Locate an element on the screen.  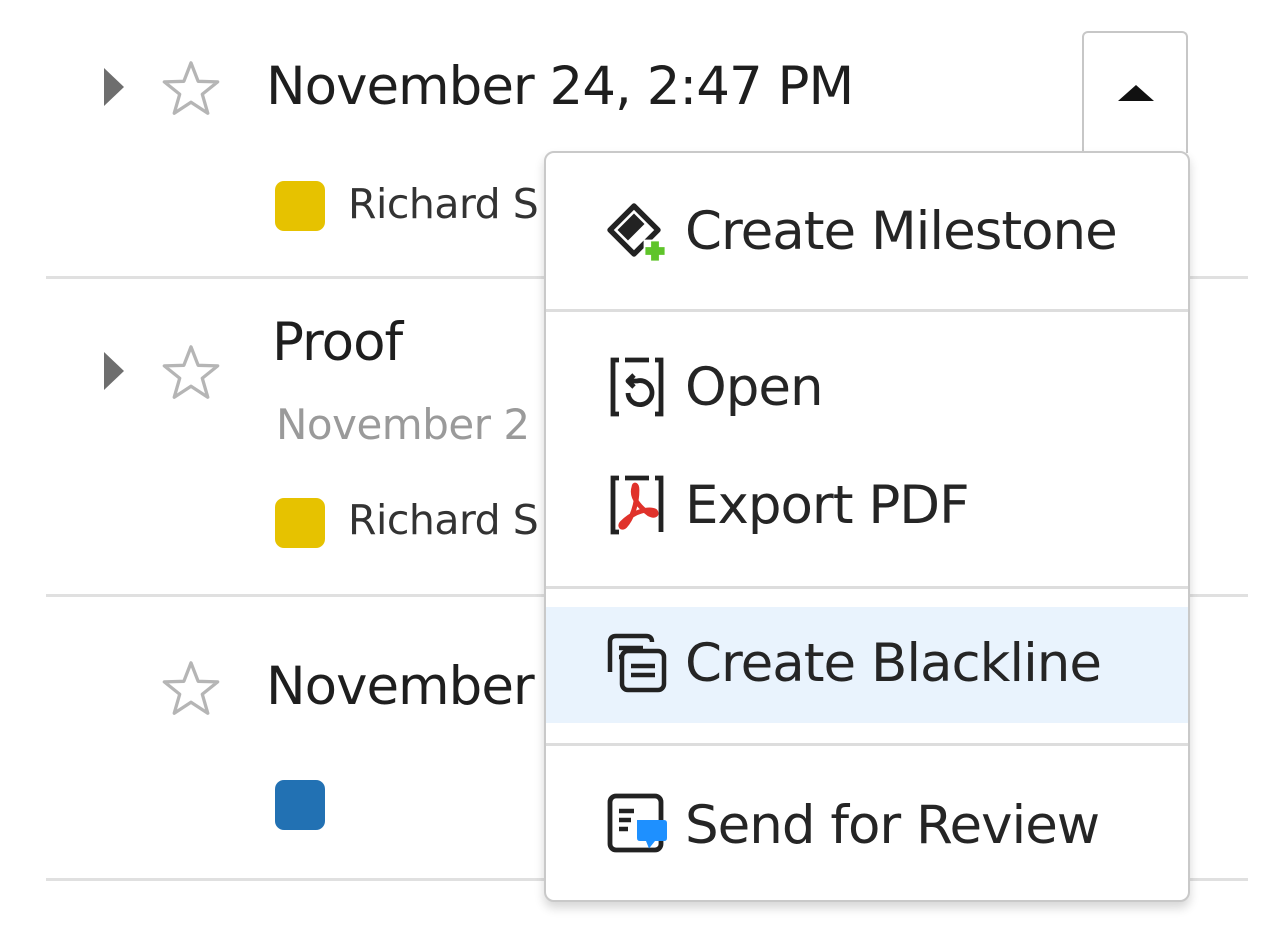
actions-menu-toggle-button is located at coordinates (1135, 92).